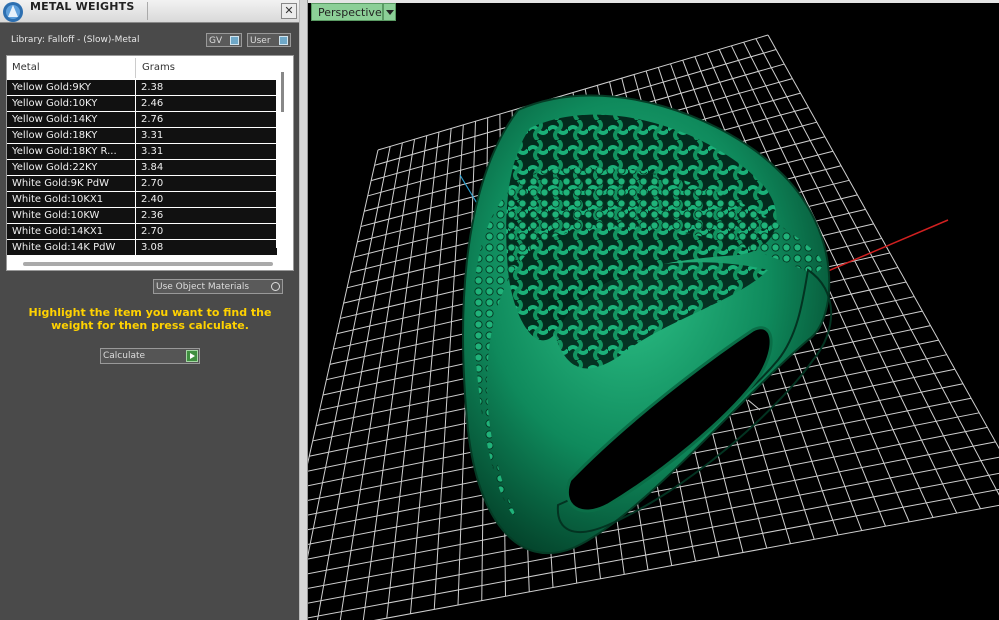 The height and width of the screenshot is (620, 999). I want to click on table-row: Yellow Gold:9KY 2.38, so click(142, 88).